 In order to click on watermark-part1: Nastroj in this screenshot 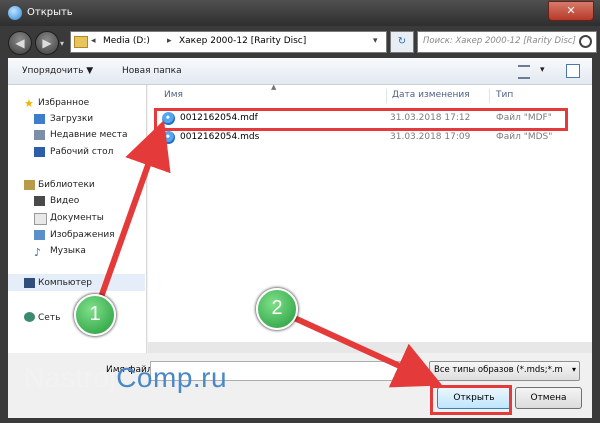, I will do `click(70, 377)`.